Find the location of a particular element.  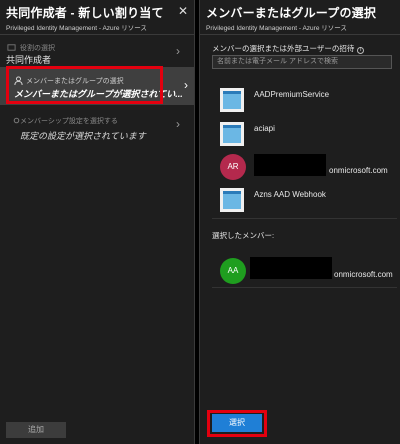

add-button: 追加 is located at coordinates (36, 430).